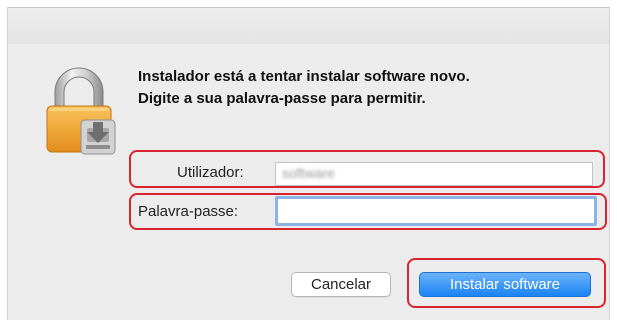  Describe the element at coordinates (434, 174) in the screenshot. I see `username-field: software` at that location.